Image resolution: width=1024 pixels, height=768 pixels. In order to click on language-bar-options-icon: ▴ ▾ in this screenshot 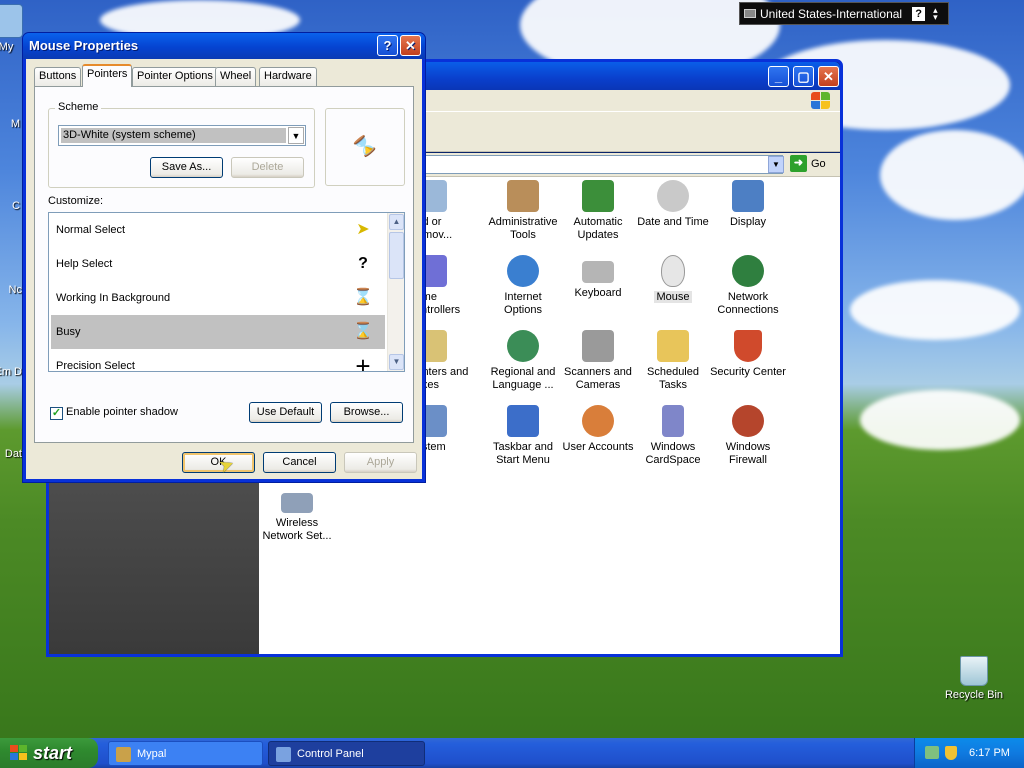, I will do `click(935, 13)`.